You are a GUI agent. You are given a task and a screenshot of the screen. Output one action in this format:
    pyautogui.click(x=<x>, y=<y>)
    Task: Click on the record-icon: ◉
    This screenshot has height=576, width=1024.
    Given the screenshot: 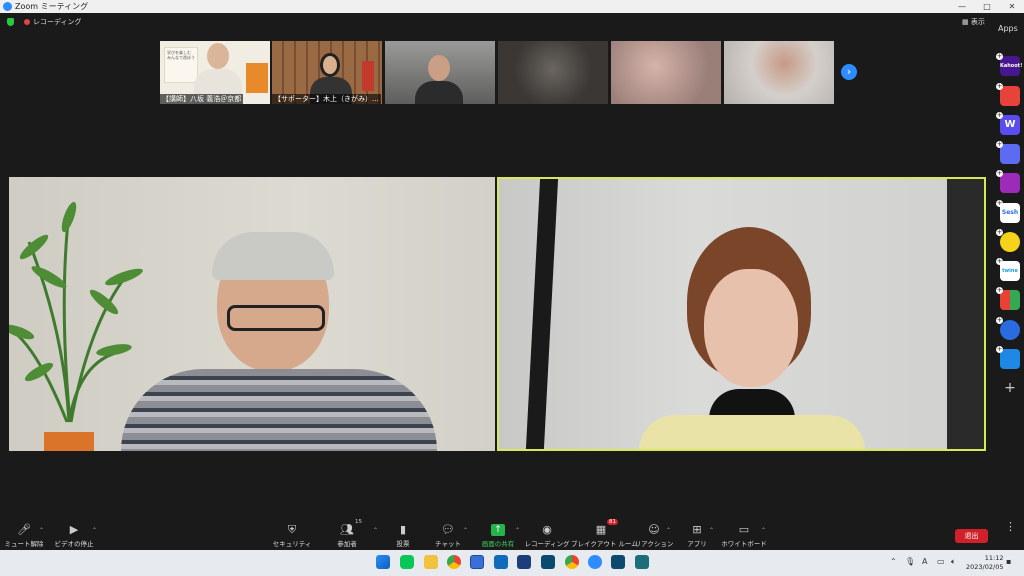 What is the action you would take?
    pyautogui.click(x=547, y=529)
    